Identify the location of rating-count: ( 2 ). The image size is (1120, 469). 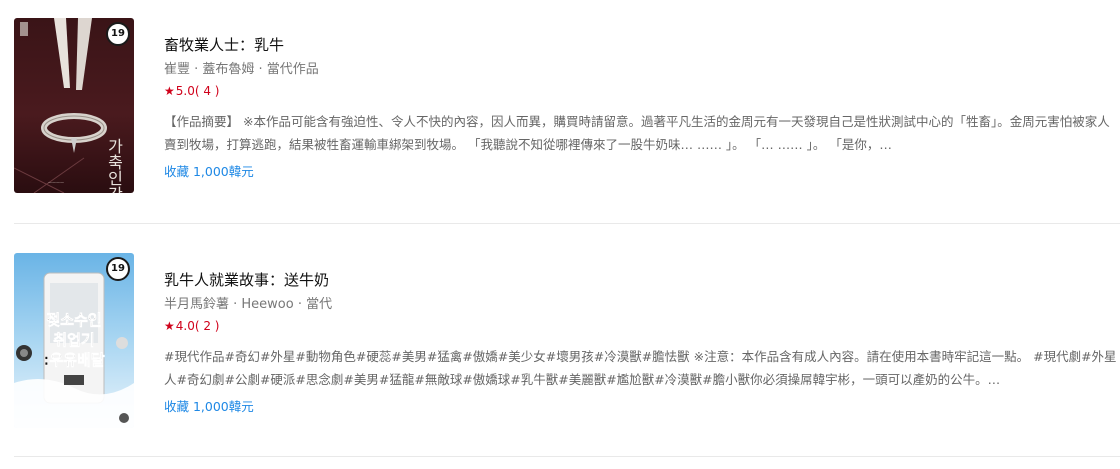
(207, 326).